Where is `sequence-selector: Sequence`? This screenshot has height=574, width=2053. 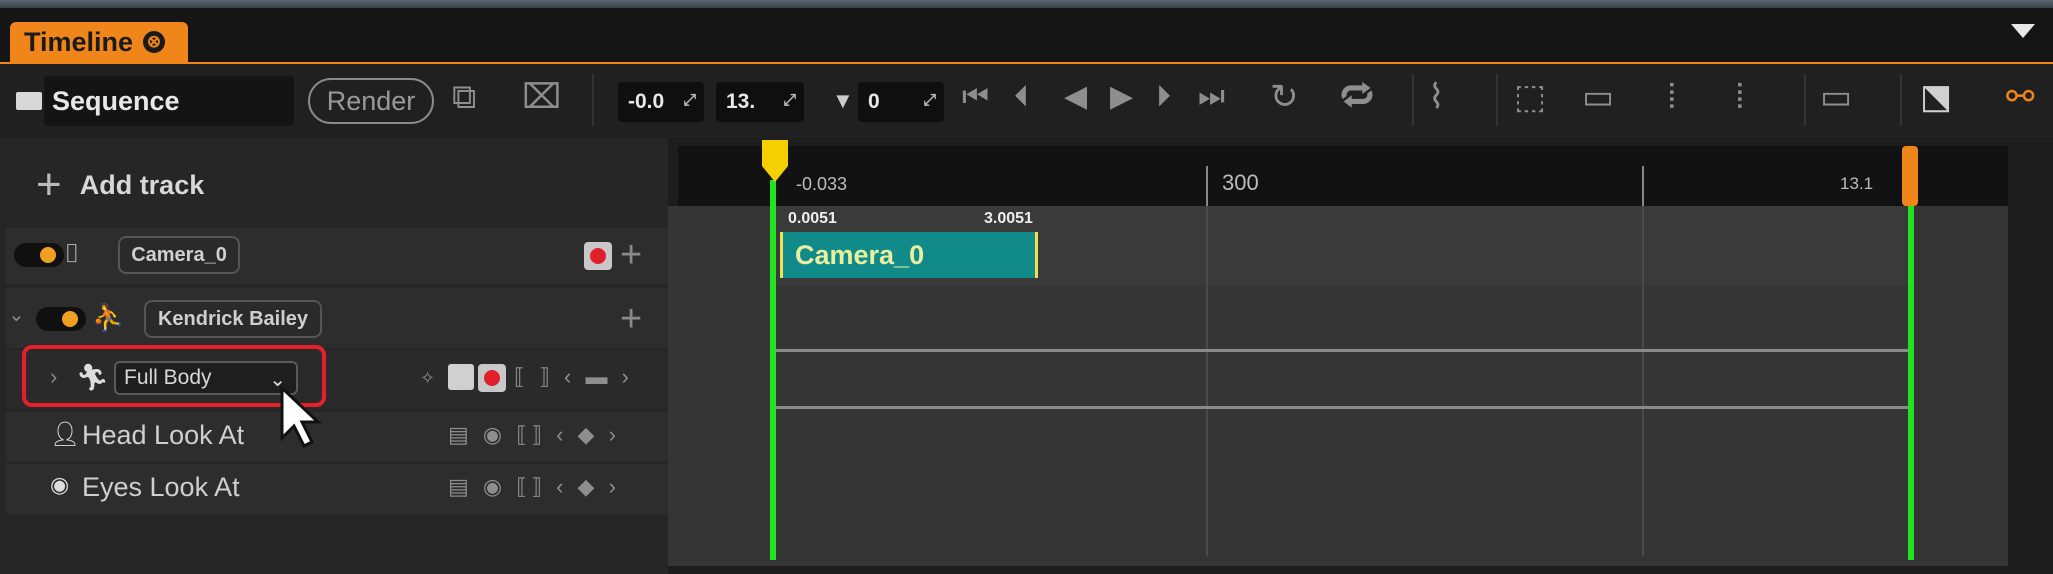
sequence-selector: Sequence is located at coordinates (169, 101).